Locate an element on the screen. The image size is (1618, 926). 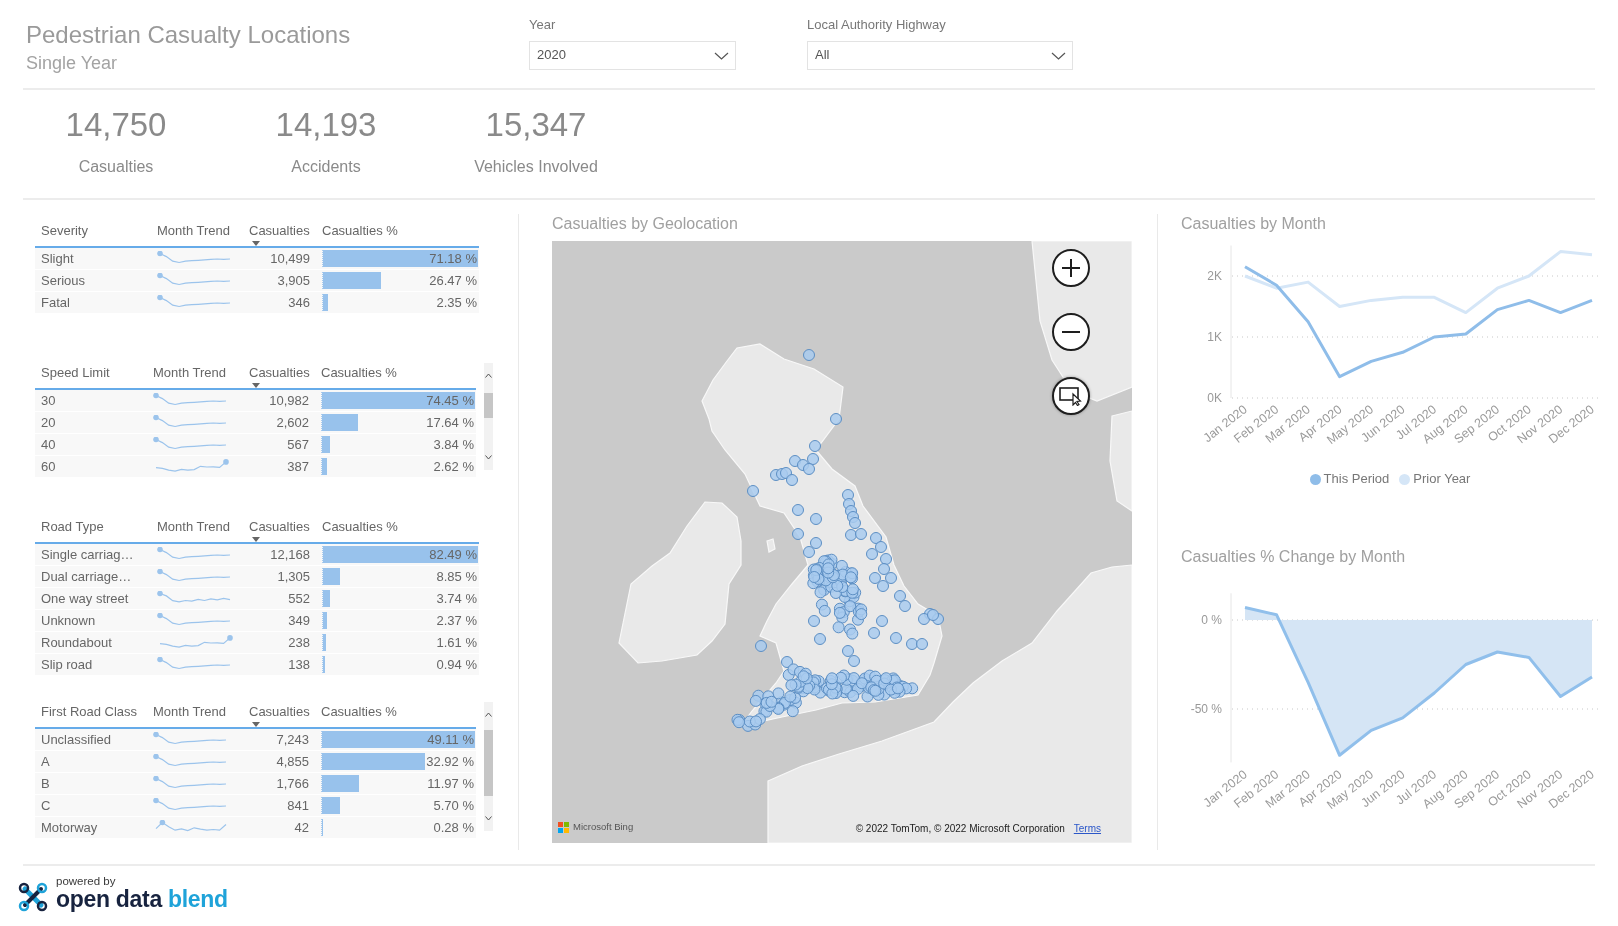
percent-value: 8.85 % is located at coordinates (457, 576).